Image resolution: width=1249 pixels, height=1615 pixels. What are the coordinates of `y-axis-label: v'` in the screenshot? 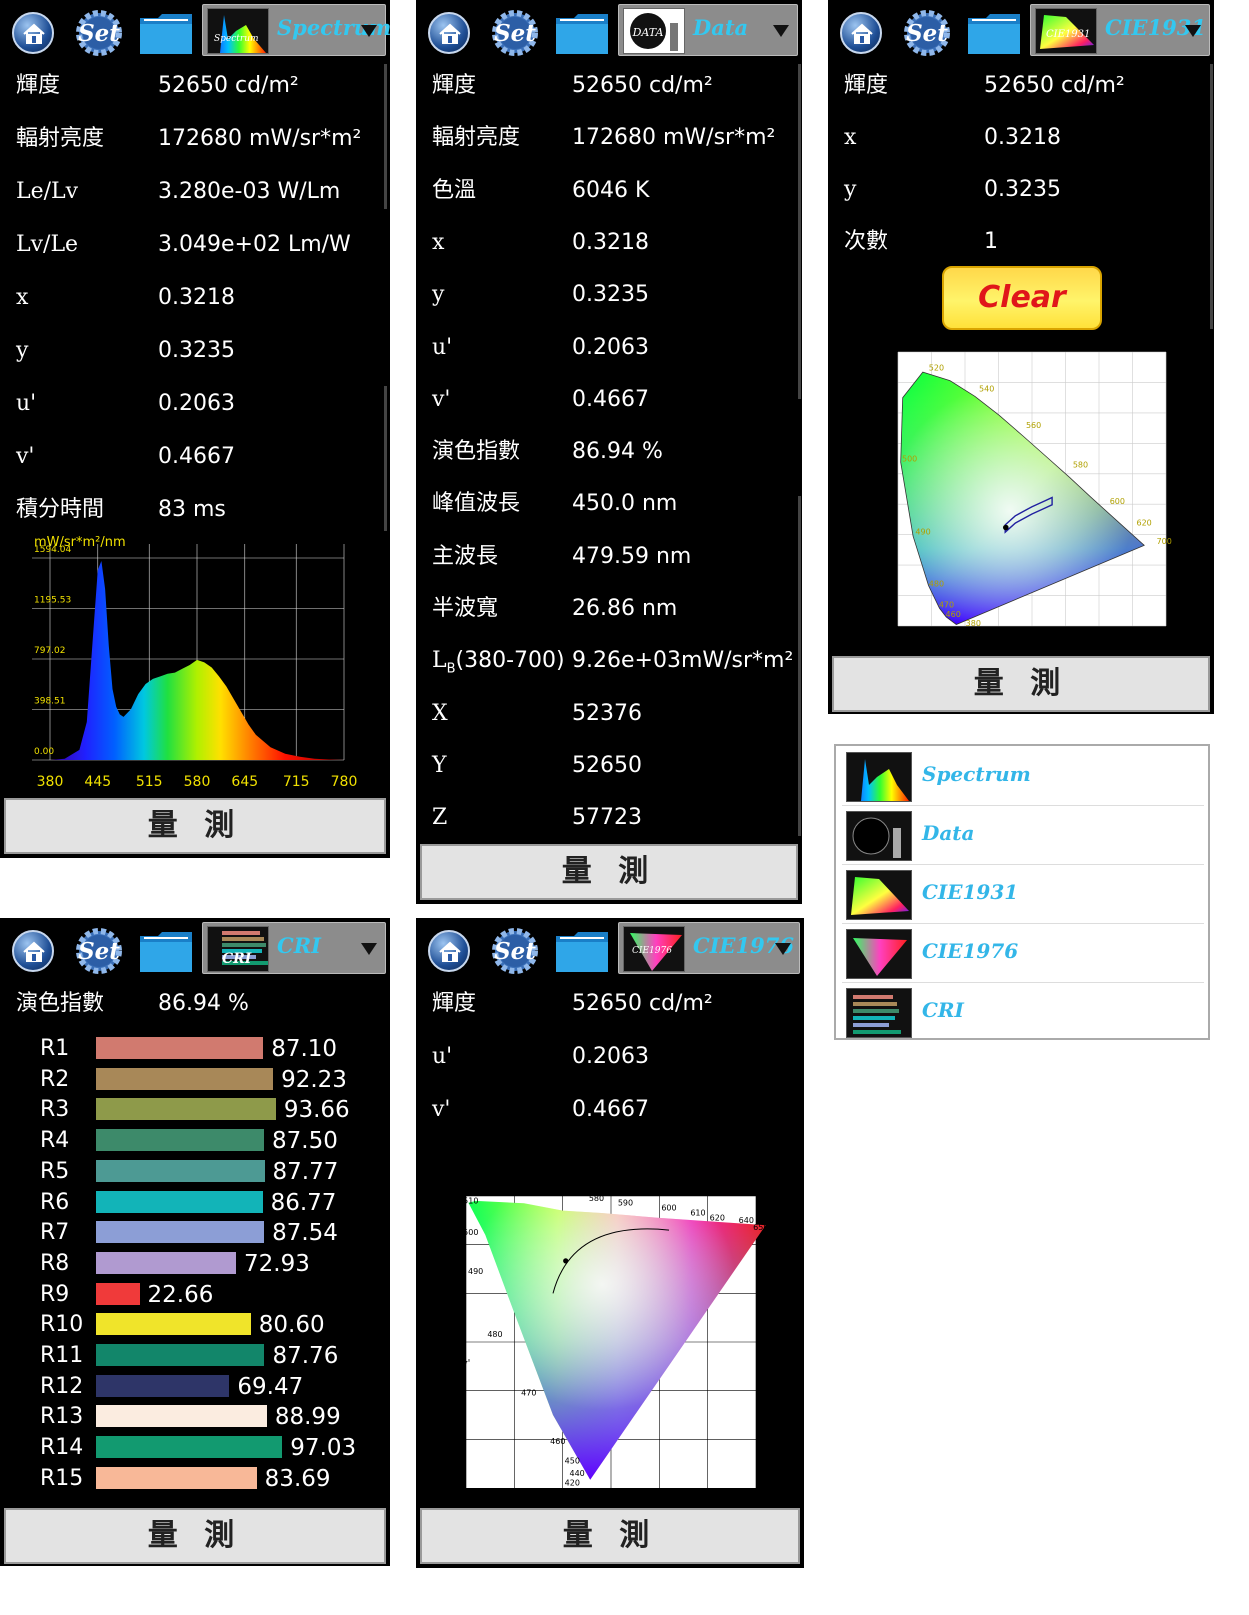 It's located at (465, 1363).